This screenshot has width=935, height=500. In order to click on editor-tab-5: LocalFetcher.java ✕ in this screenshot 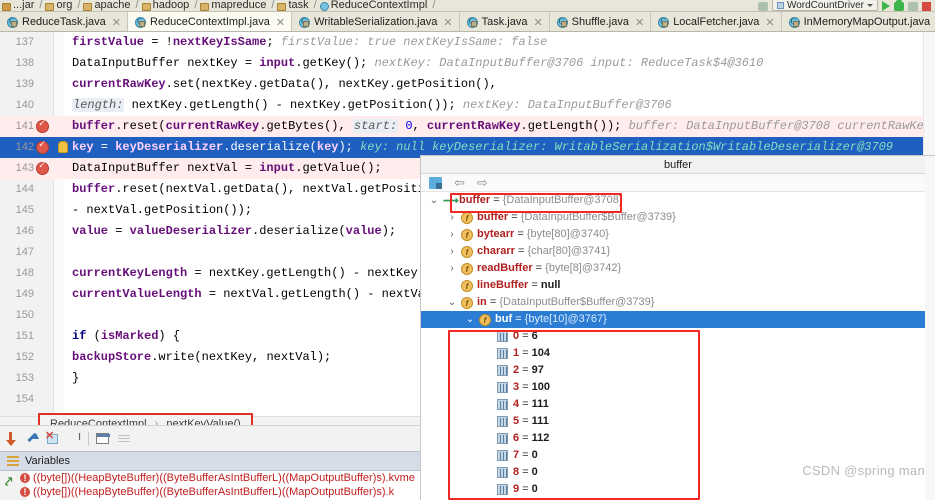, I will do `click(716, 21)`.